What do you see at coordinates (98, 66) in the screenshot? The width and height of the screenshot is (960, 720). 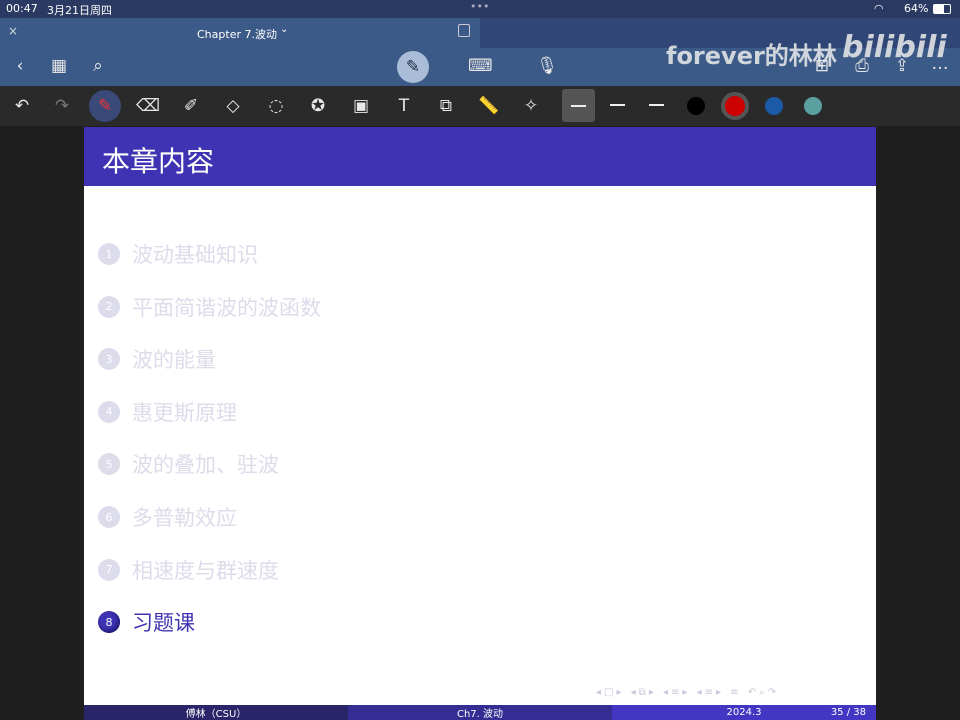 I see `search-icon: ⌕` at bounding box center [98, 66].